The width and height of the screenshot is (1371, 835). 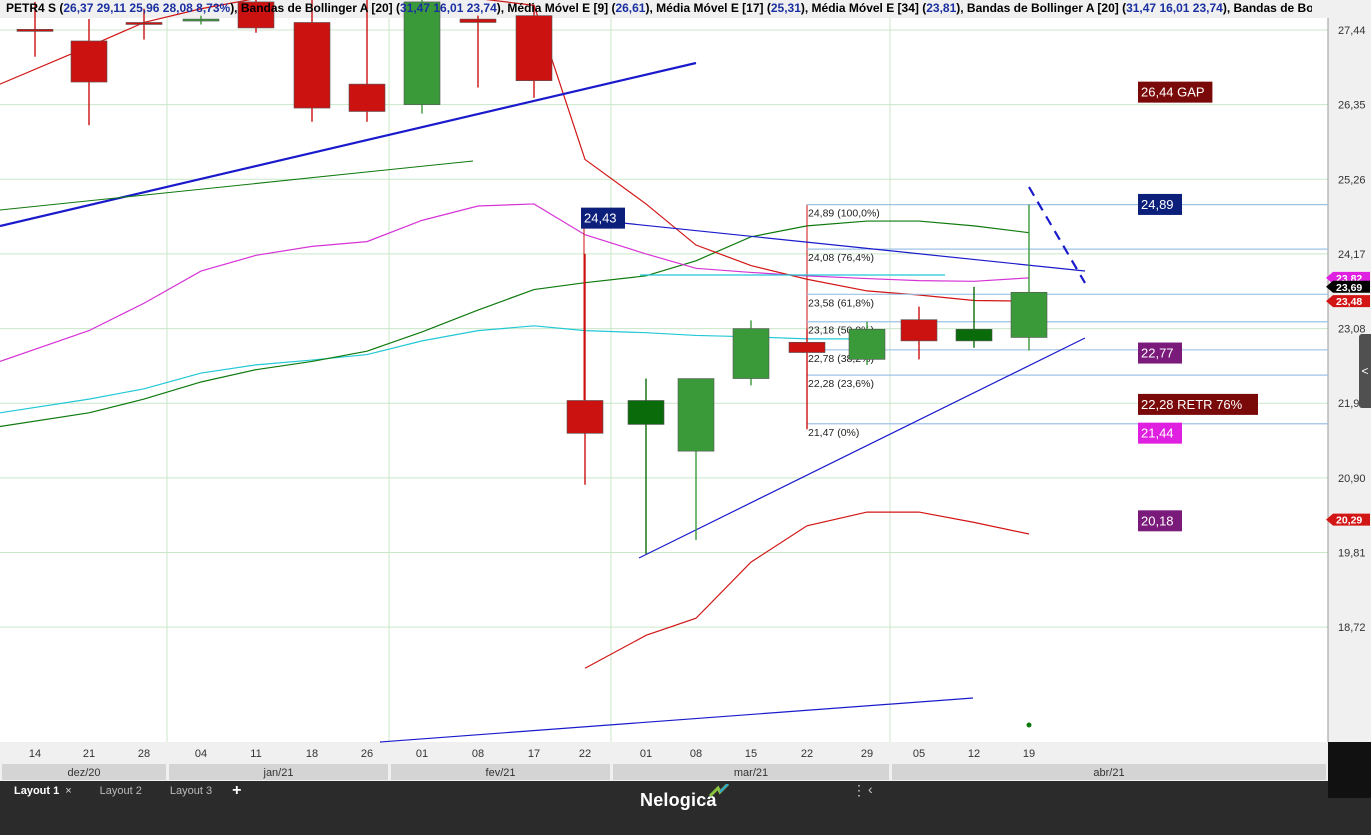 I want to click on x-tick-label: 14, so click(x=35, y=754).